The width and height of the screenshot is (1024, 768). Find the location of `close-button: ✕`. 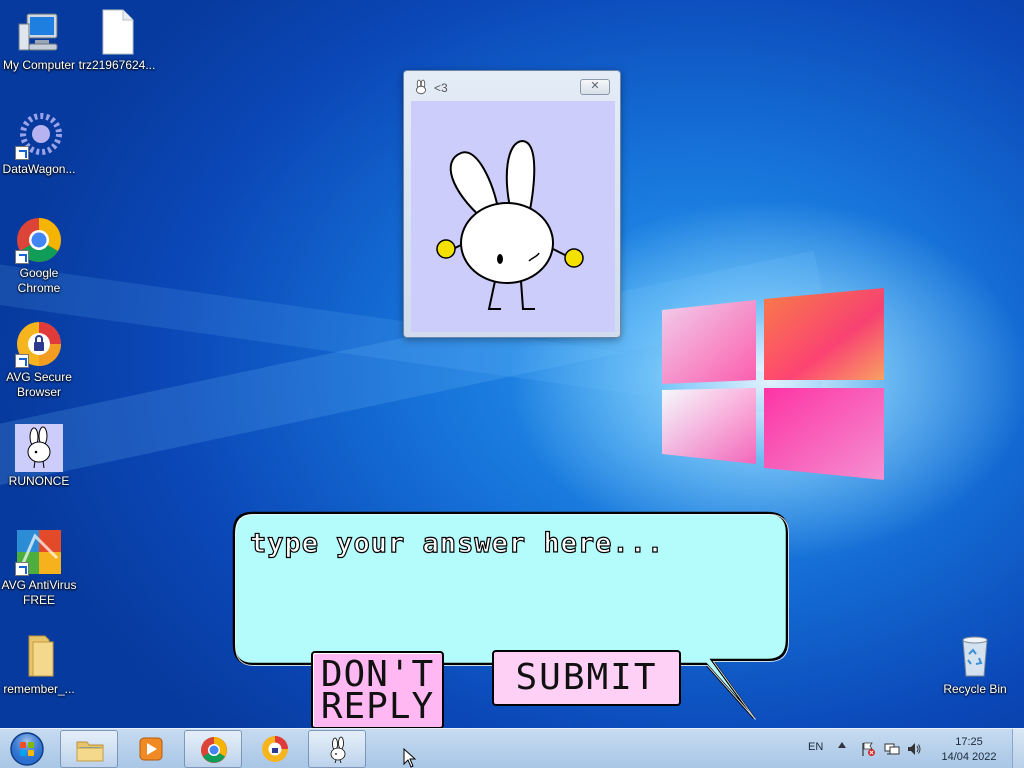

close-button: ✕ is located at coordinates (595, 87).